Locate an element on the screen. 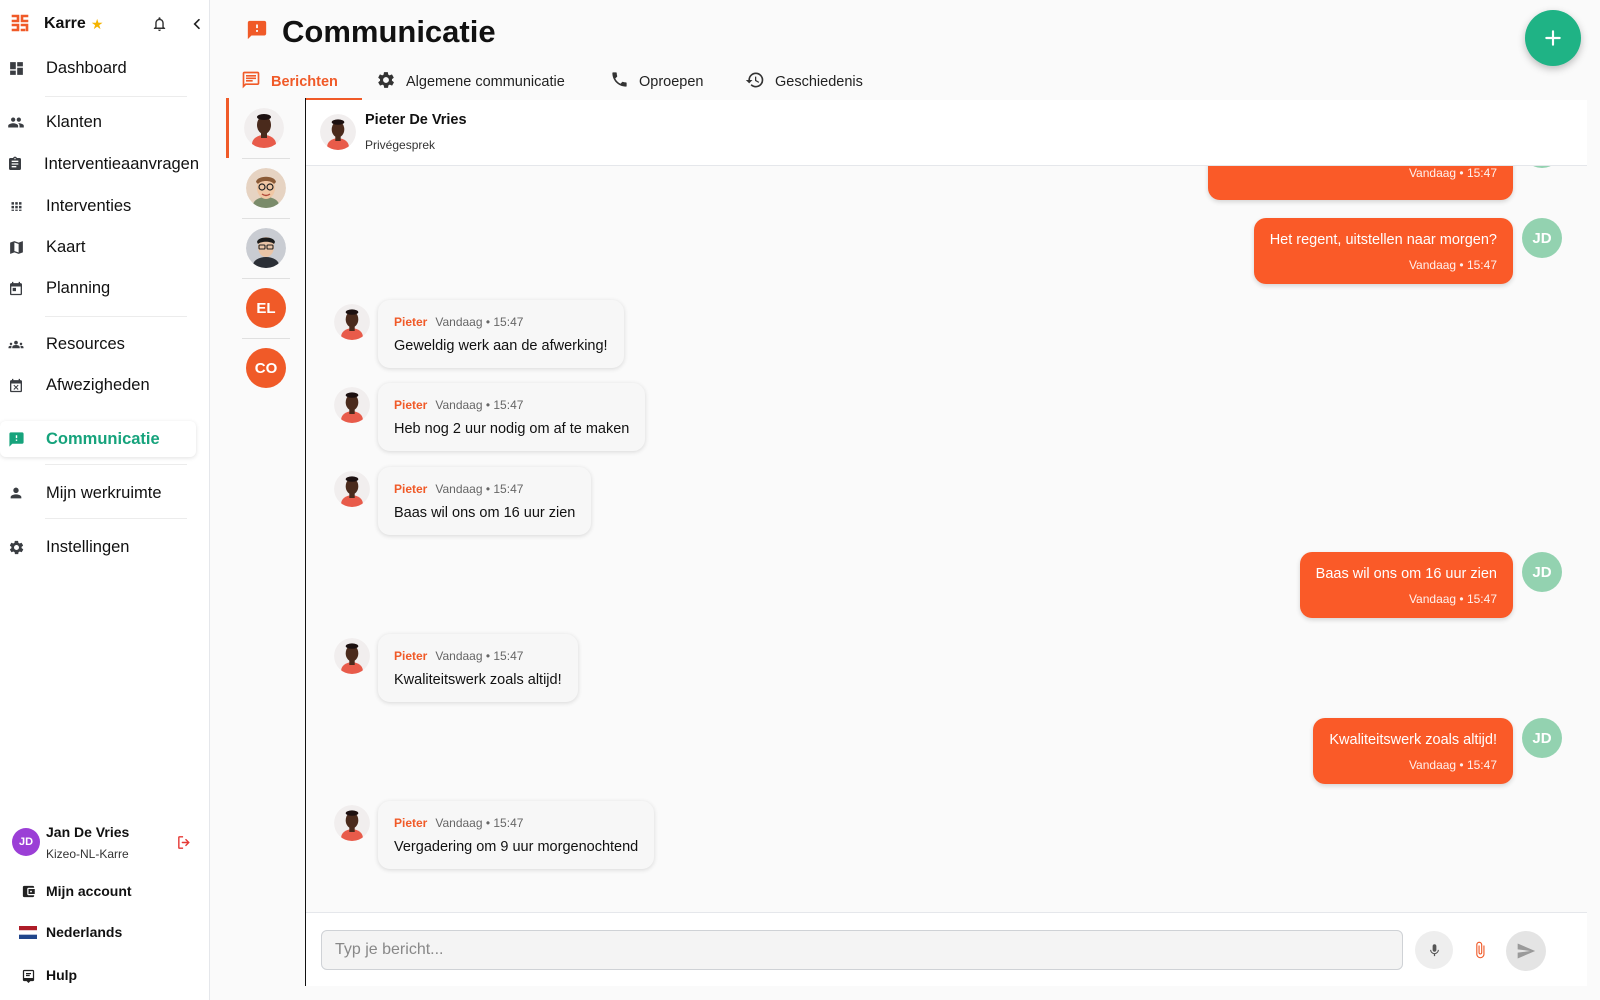  tab-algemene-communicatie: Algemene communicatie is located at coordinates (470, 82).